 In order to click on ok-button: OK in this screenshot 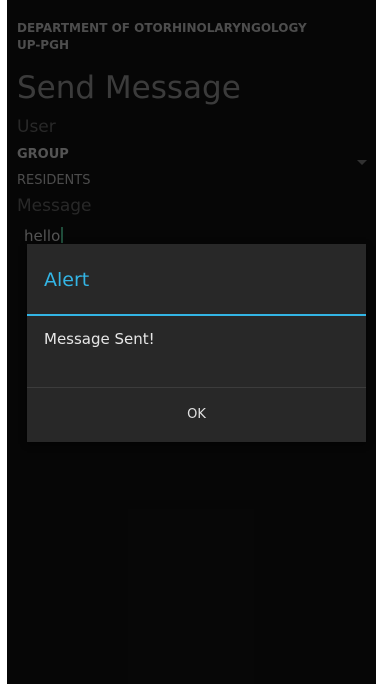, I will do `click(196, 415)`.